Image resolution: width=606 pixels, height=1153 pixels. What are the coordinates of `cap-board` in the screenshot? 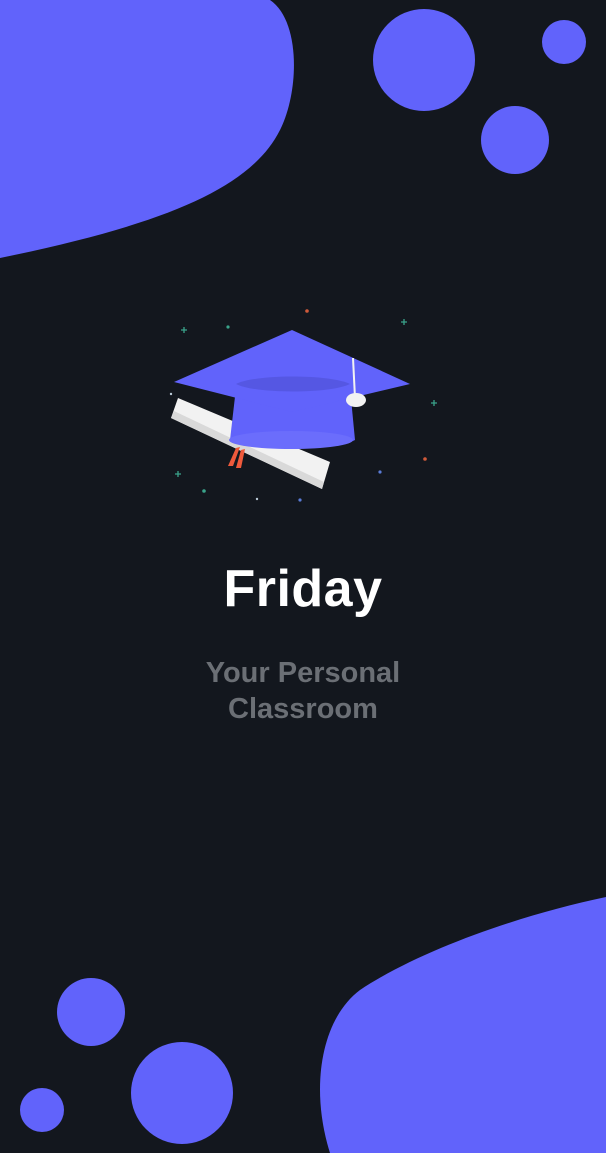 It's located at (292, 371).